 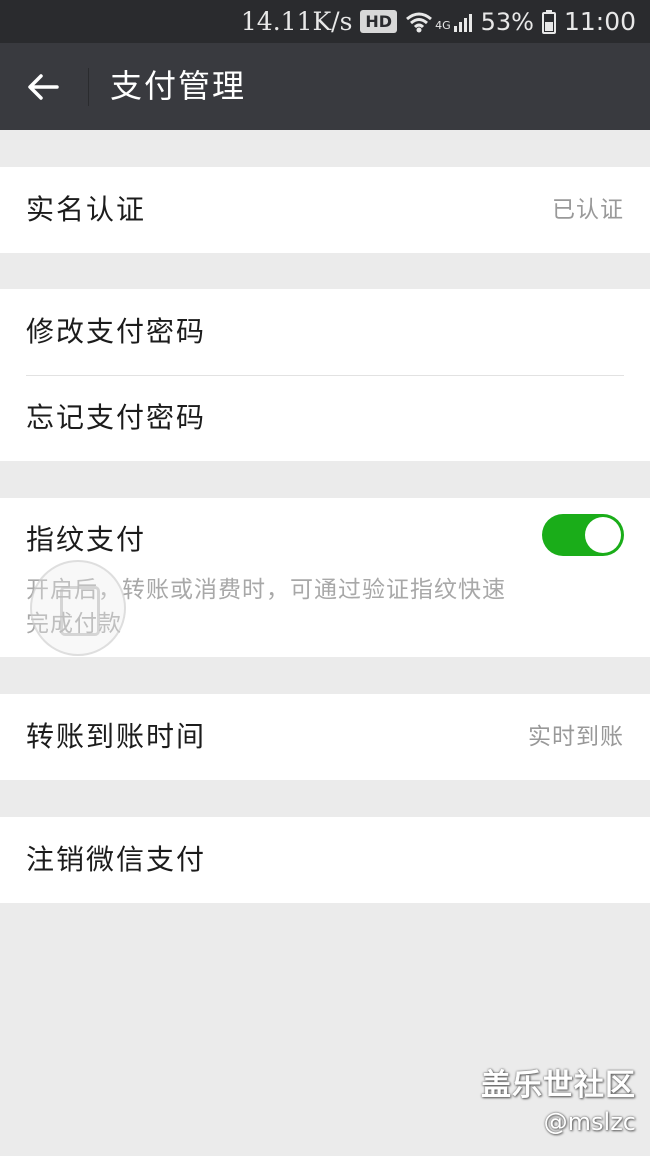 What do you see at coordinates (325, 332) in the screenshot?
I see `change-password-row: 修改支付密码` at bounding box center [325, 332].